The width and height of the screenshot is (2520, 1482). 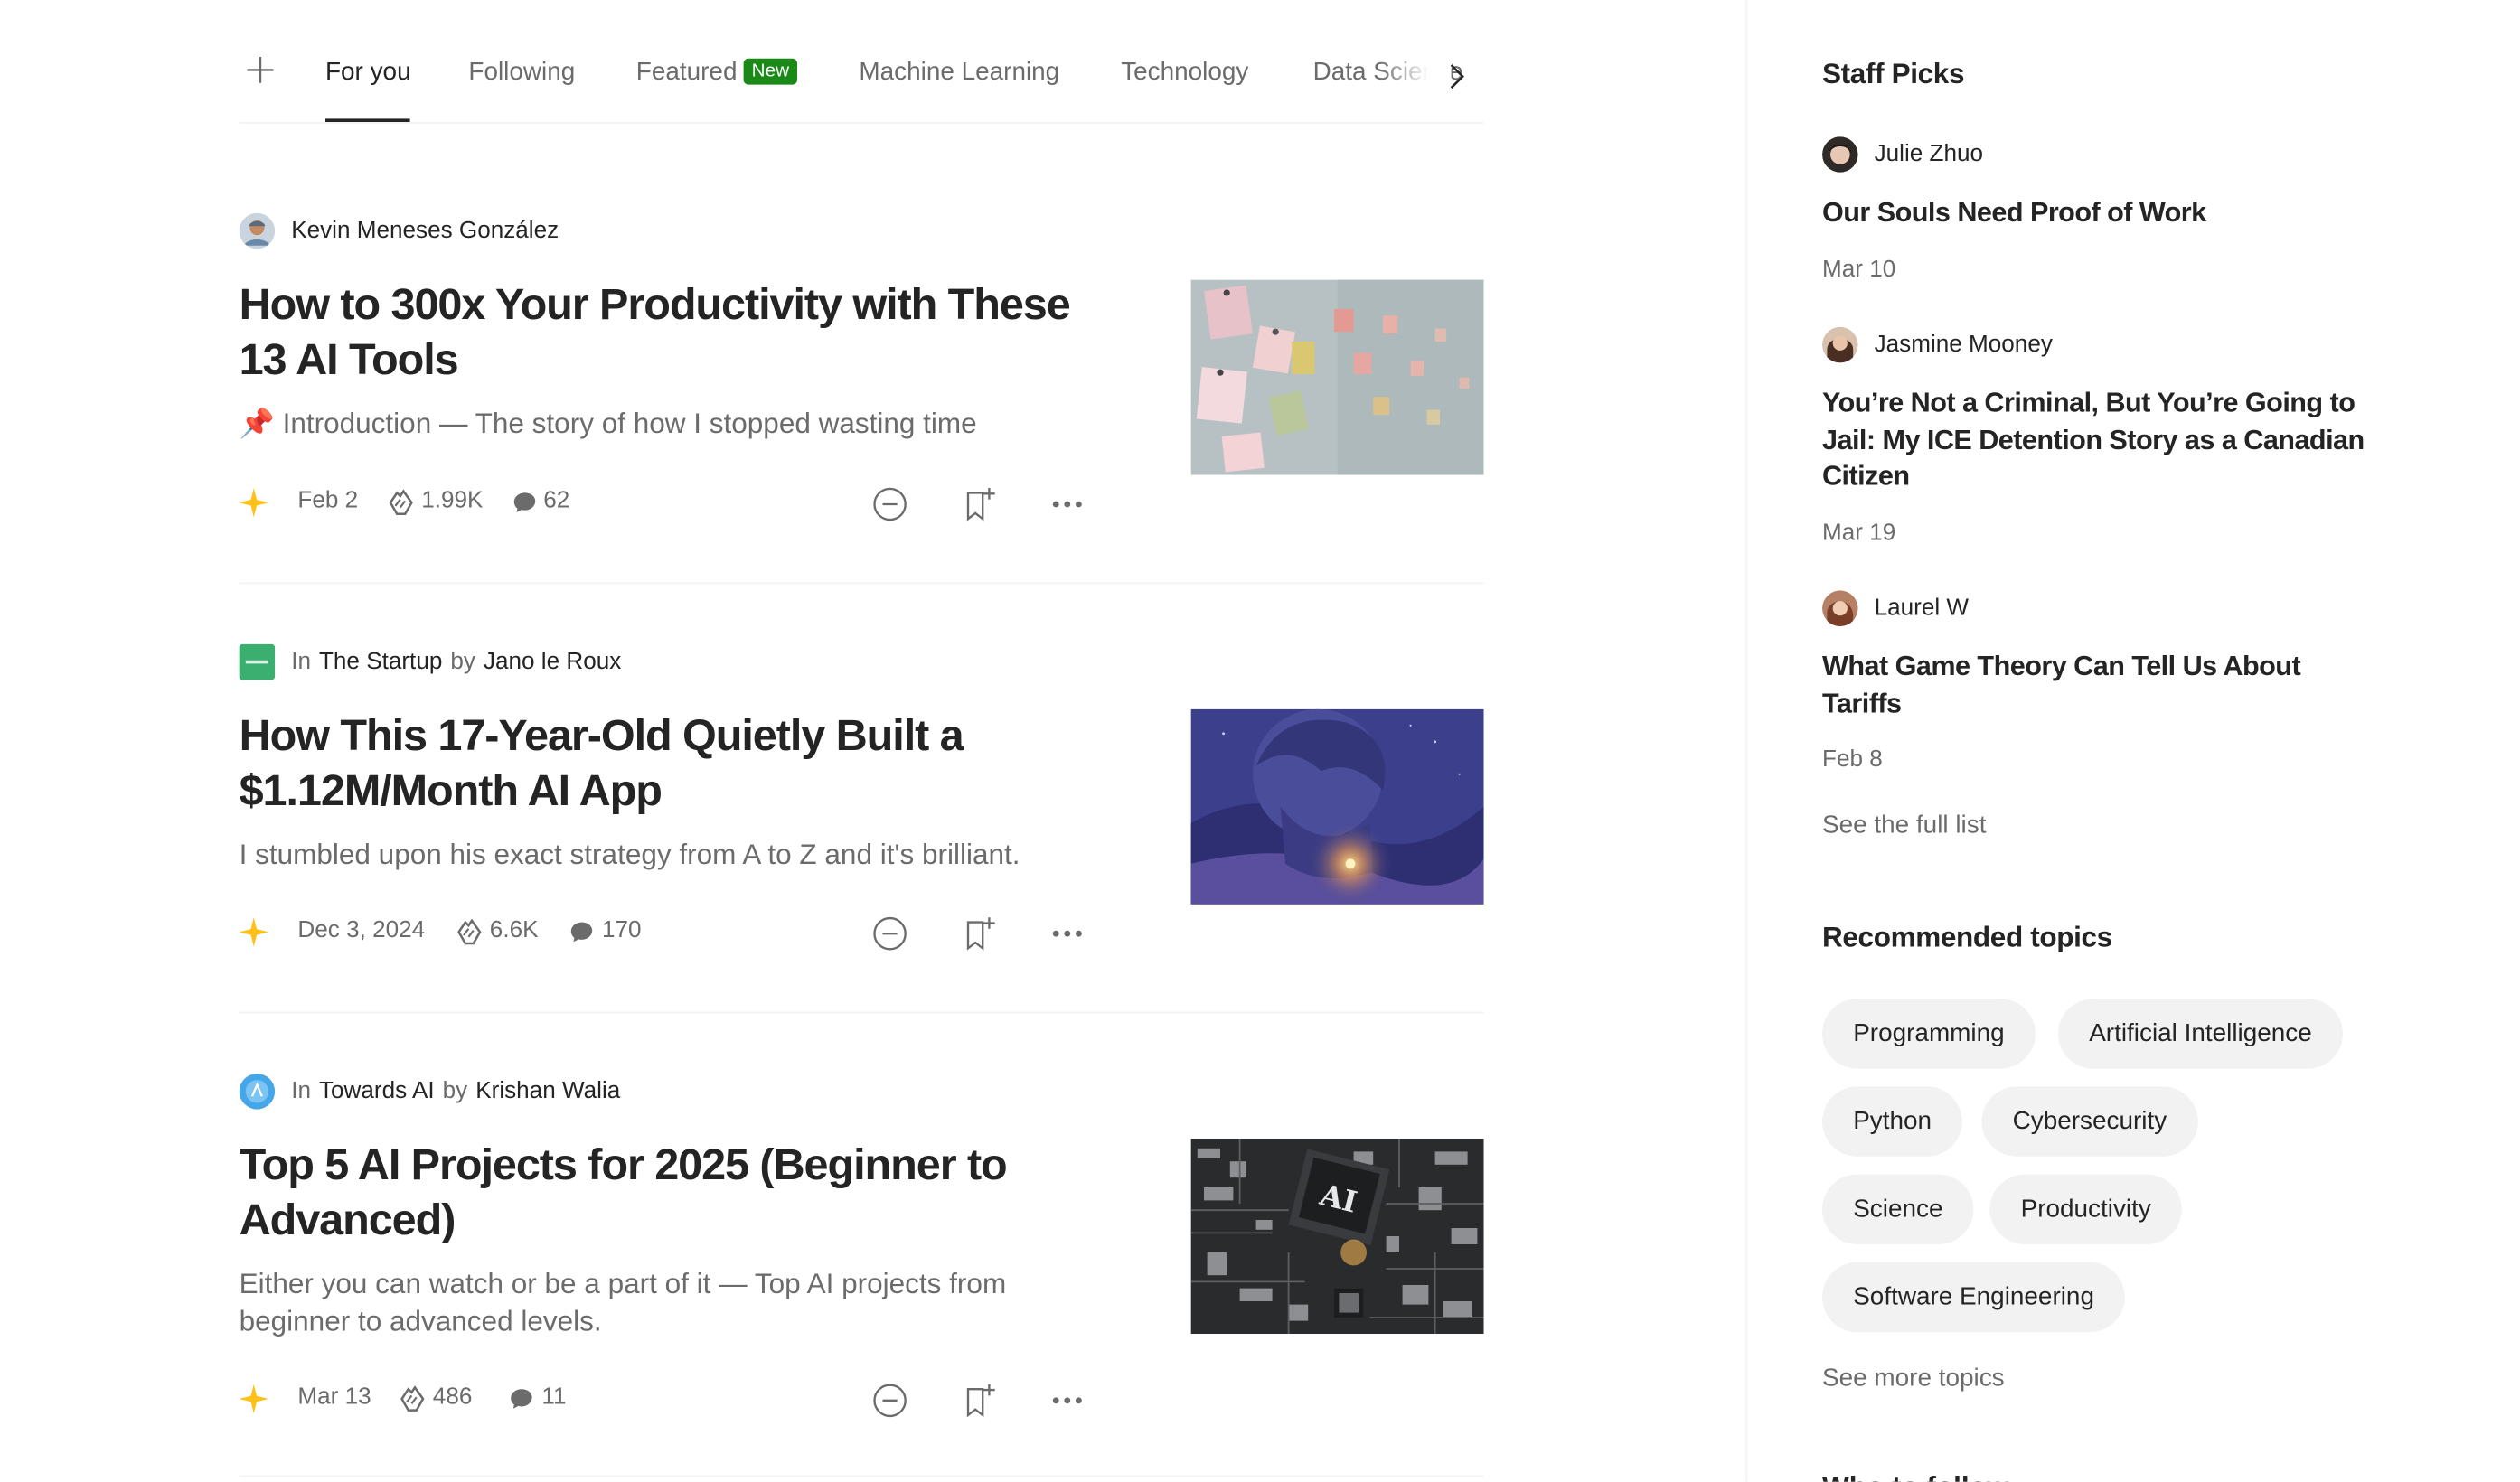 I want to click on tab-featured: Featured New, so click(x=717, y=73).